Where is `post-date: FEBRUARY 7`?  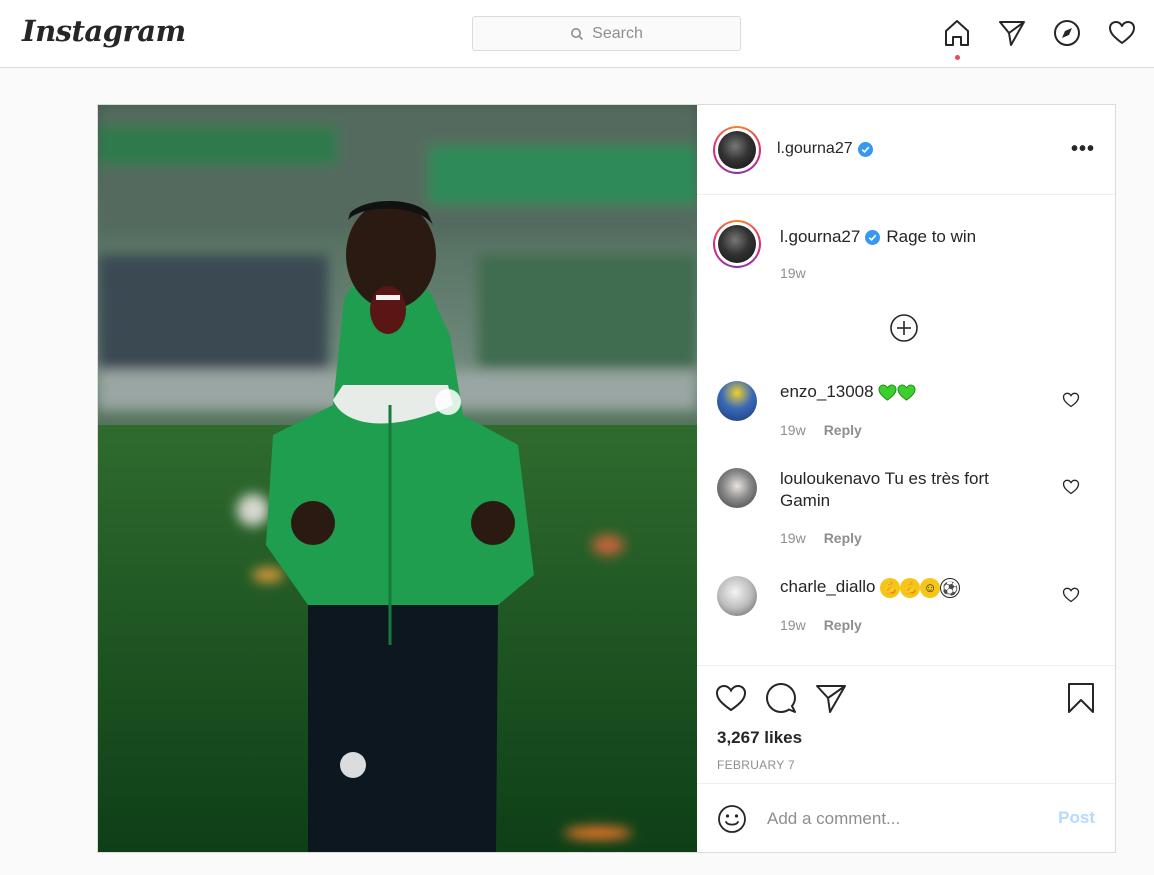 post-date: FEBRUARY 7 is located at coordinates (756, 765).